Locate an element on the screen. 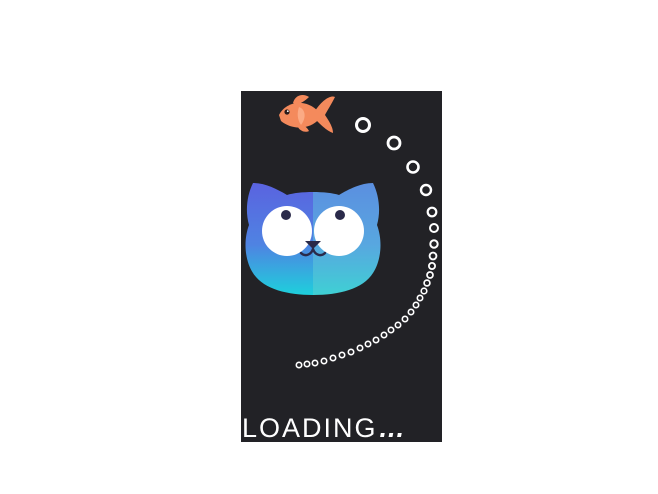 The width and height of the screenshot is (658, 494). loading-text: LOADING is located at coordinates (310, 427).